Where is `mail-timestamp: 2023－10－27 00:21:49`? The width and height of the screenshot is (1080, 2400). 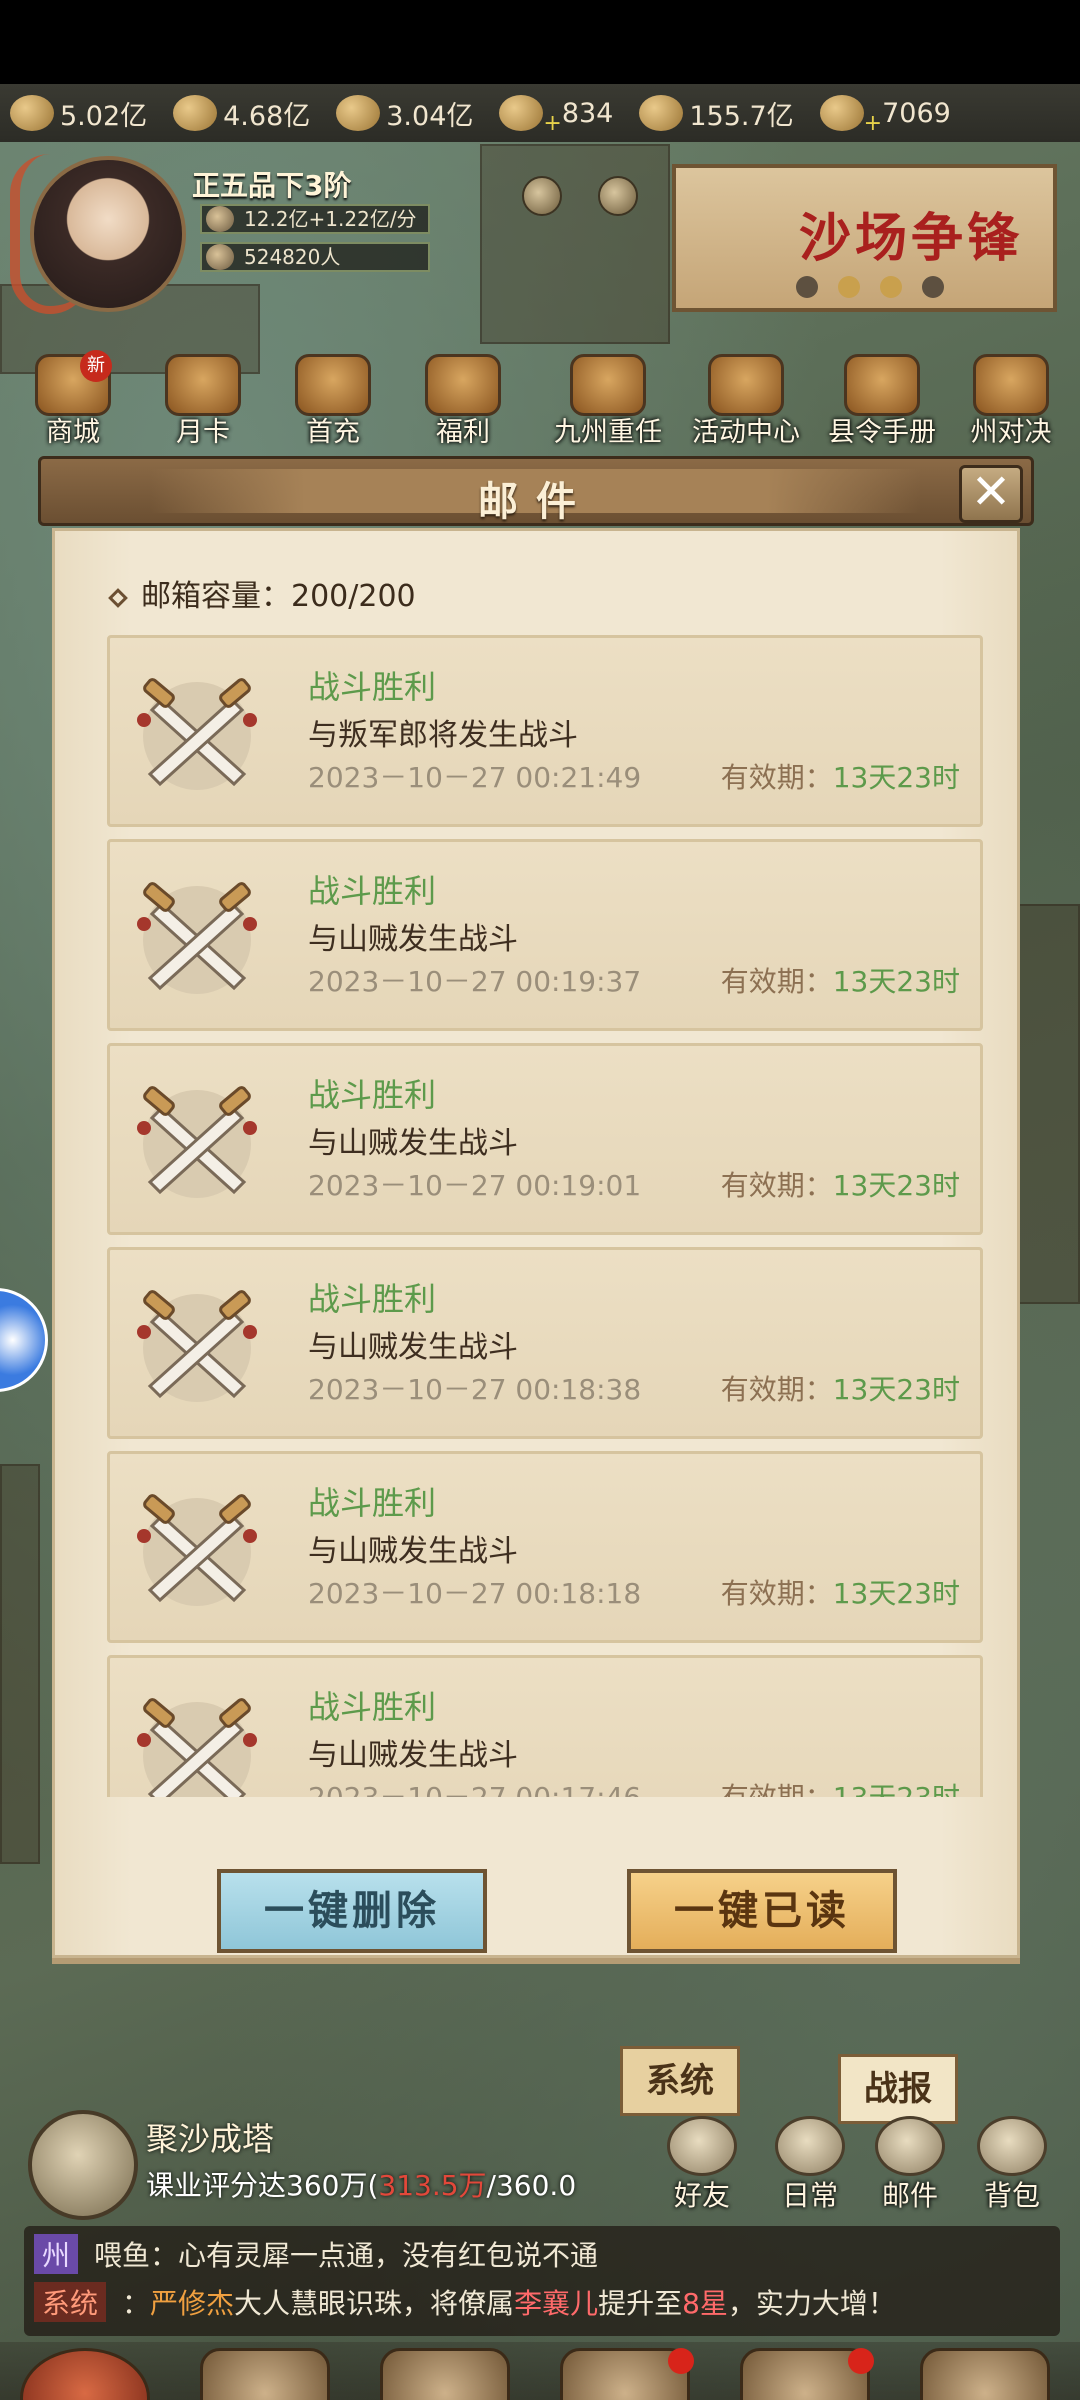 mail-timestamp: 2023－10－27 00:21:49 is located at coordinates (475, 777).